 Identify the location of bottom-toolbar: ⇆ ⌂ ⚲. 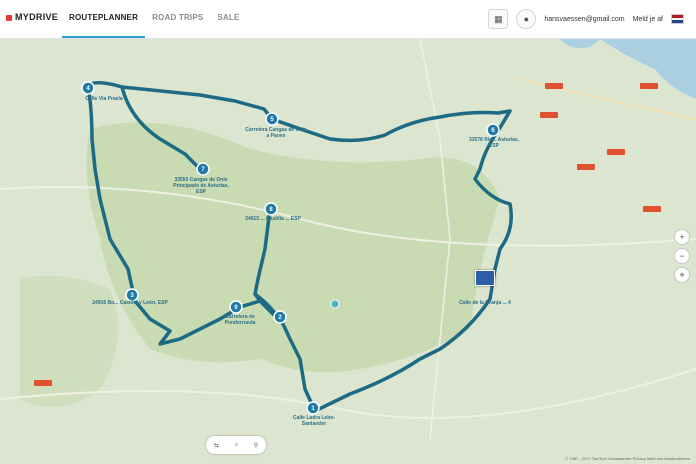
(236, 445).